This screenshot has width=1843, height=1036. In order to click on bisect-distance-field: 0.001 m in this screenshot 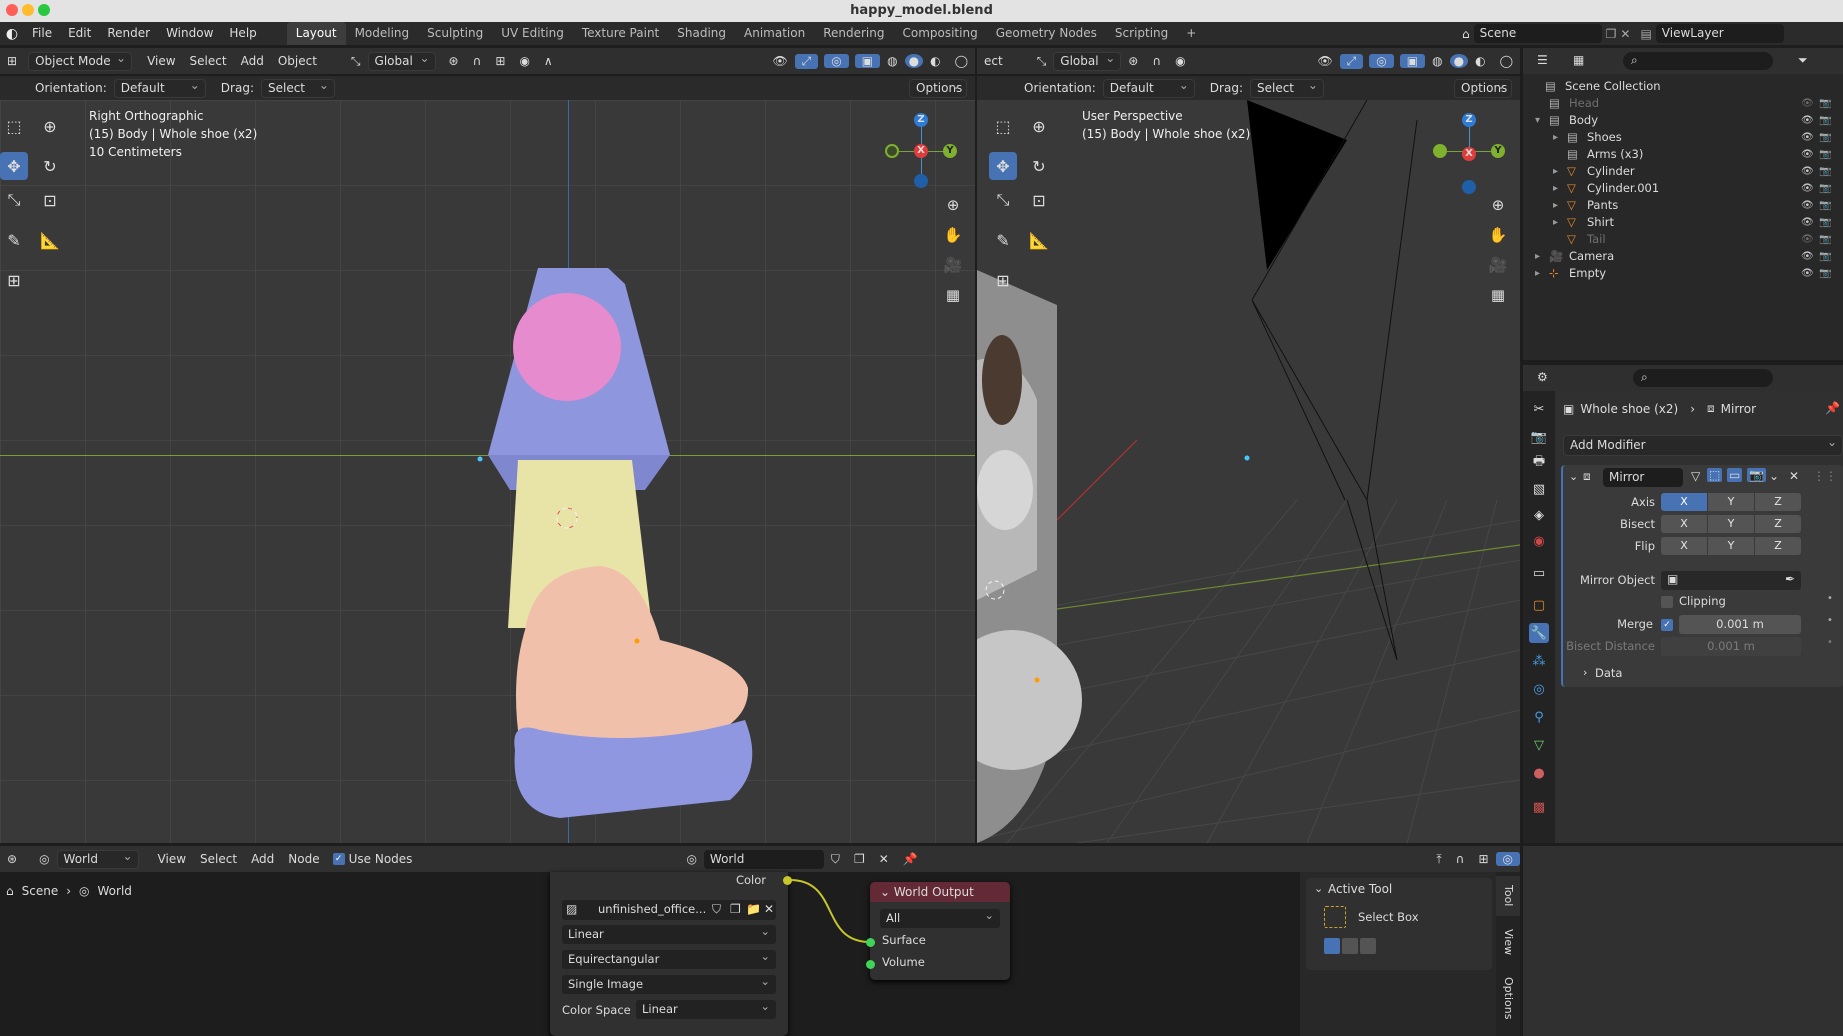, I will do `click(1731, 646)`.